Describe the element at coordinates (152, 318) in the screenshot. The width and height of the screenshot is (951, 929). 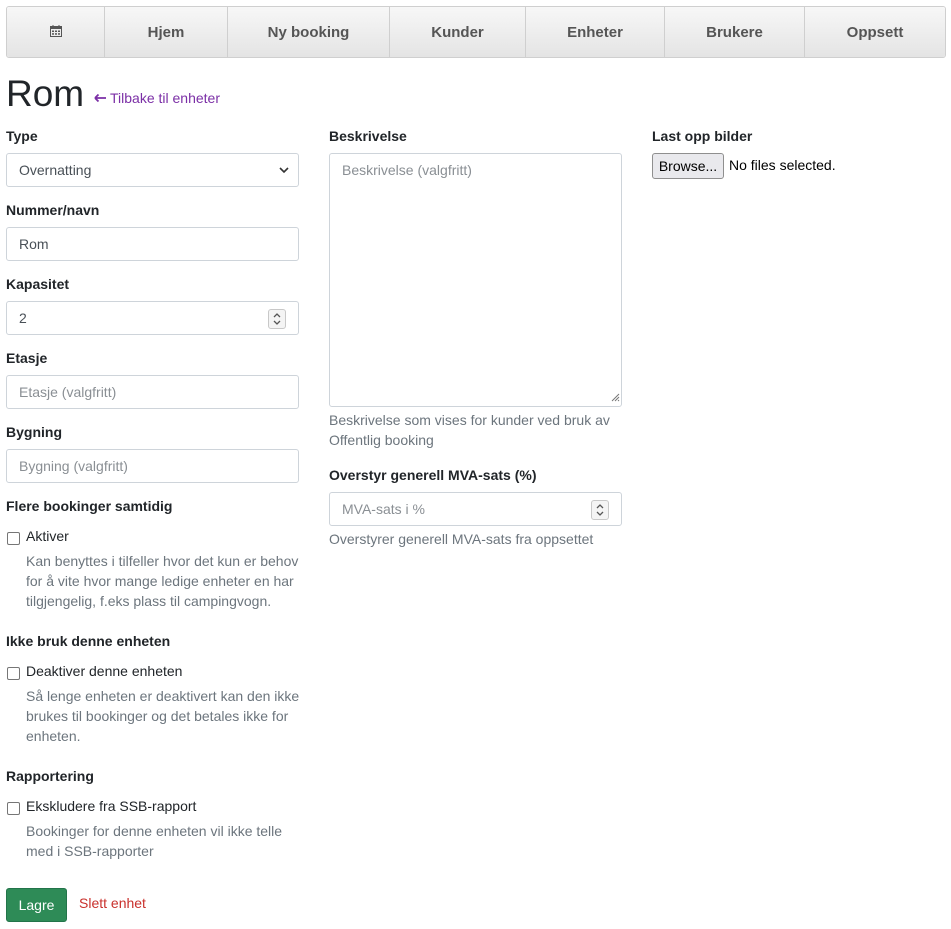
I see `capacity-input: 2` at that location.